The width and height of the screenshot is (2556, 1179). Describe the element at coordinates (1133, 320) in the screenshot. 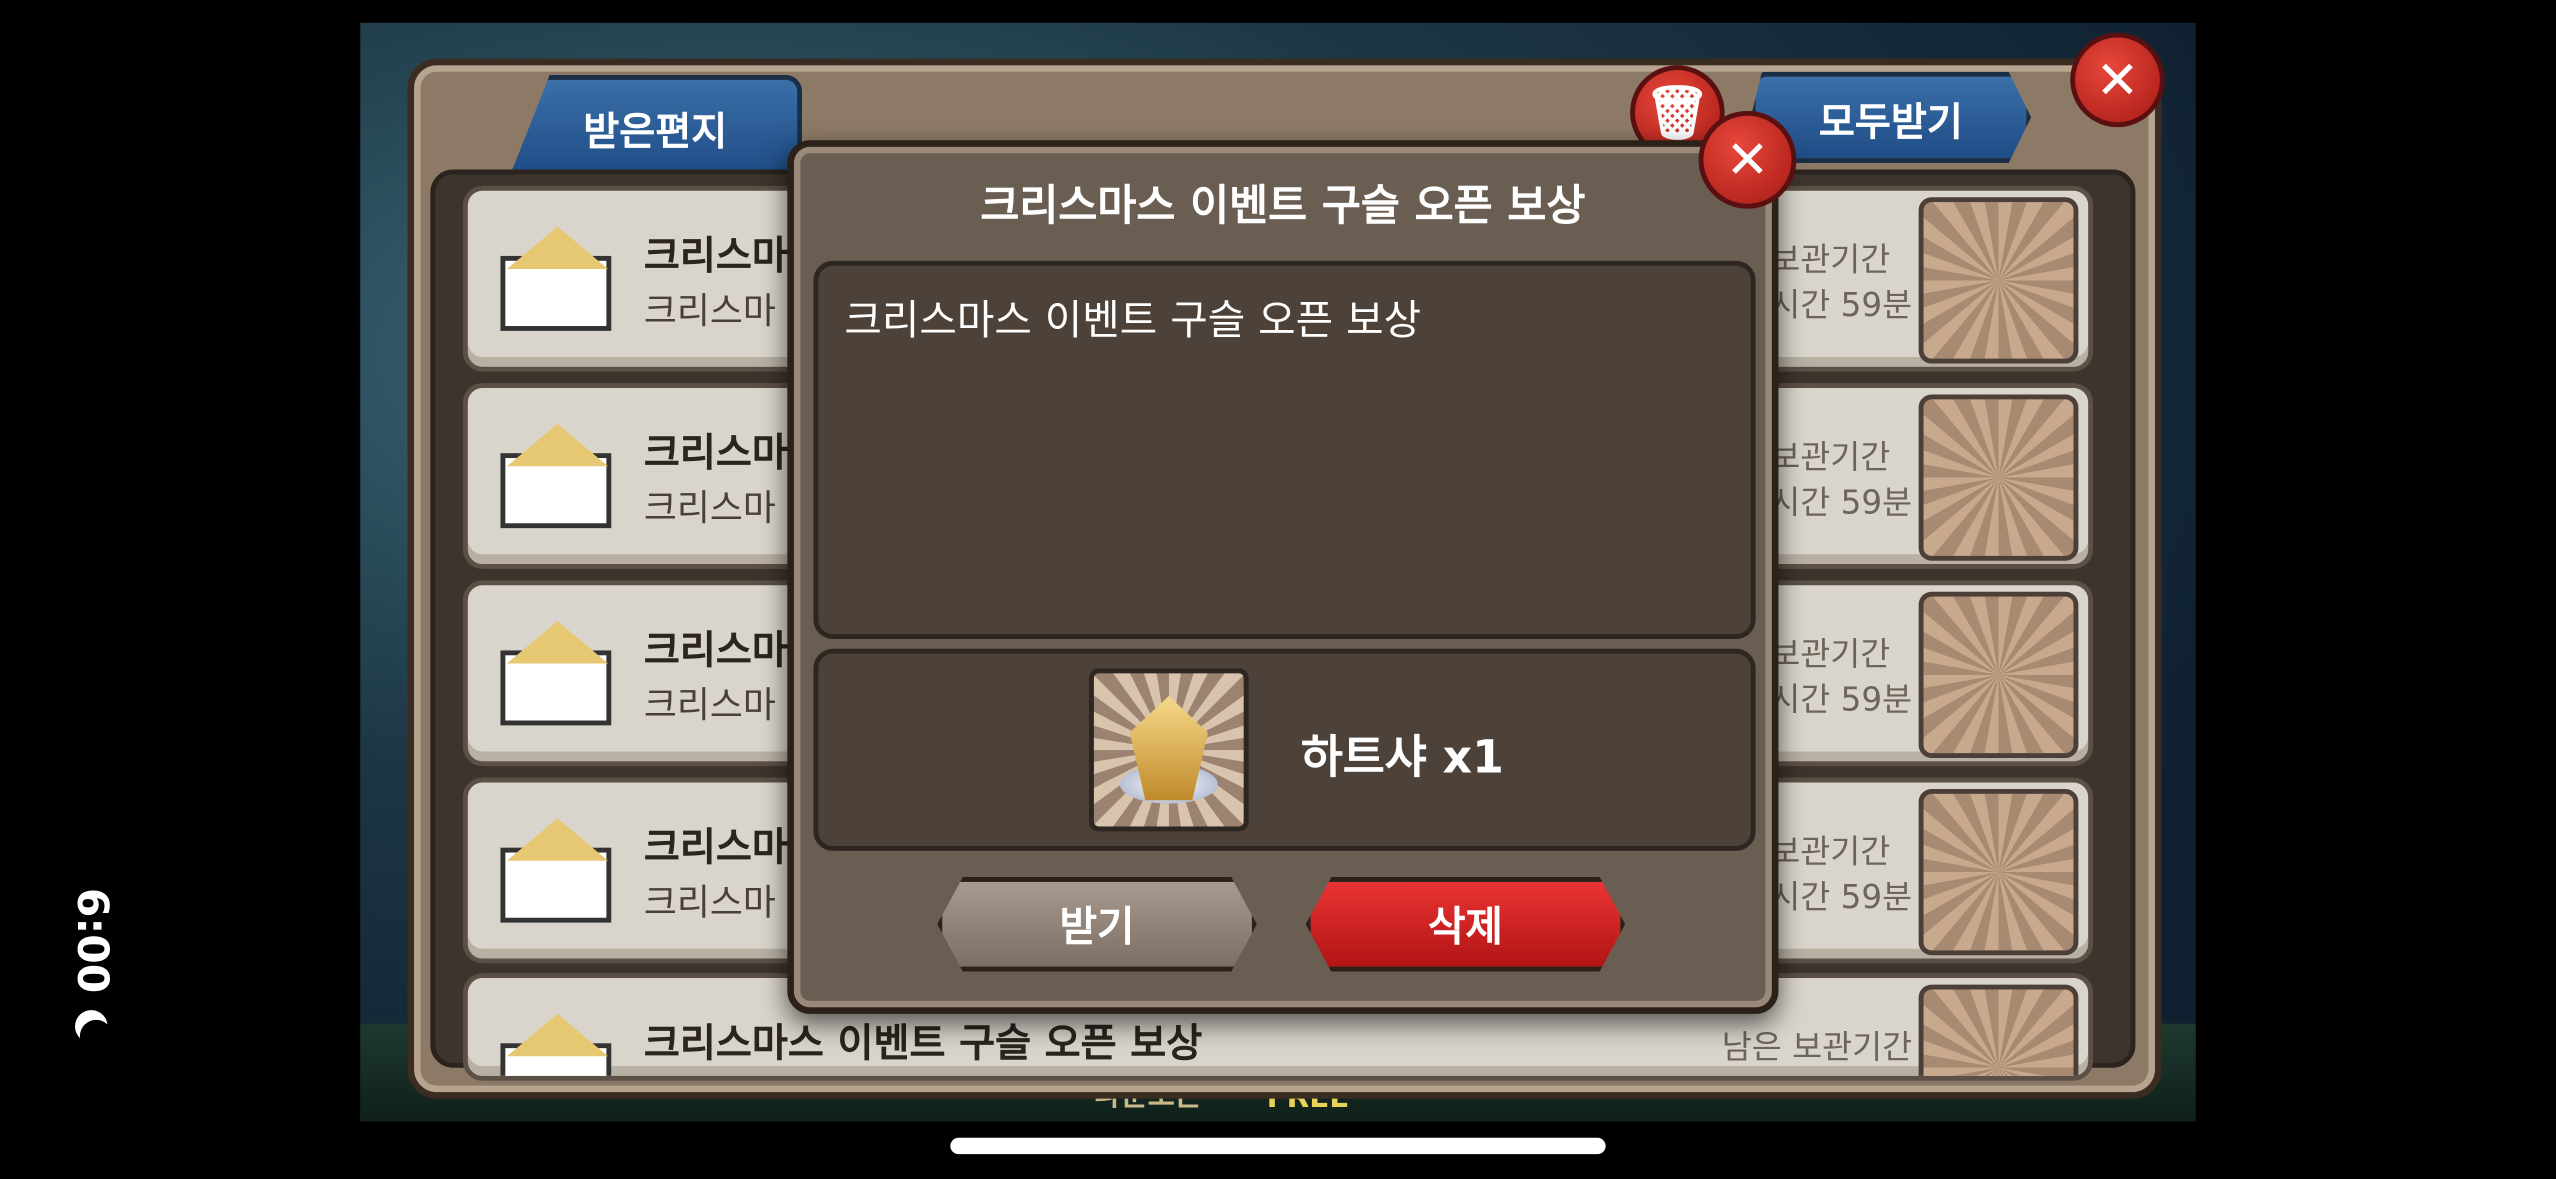

I see `message-text: 크리스마스 이벤트 구슬 오픈 보상` at that location.